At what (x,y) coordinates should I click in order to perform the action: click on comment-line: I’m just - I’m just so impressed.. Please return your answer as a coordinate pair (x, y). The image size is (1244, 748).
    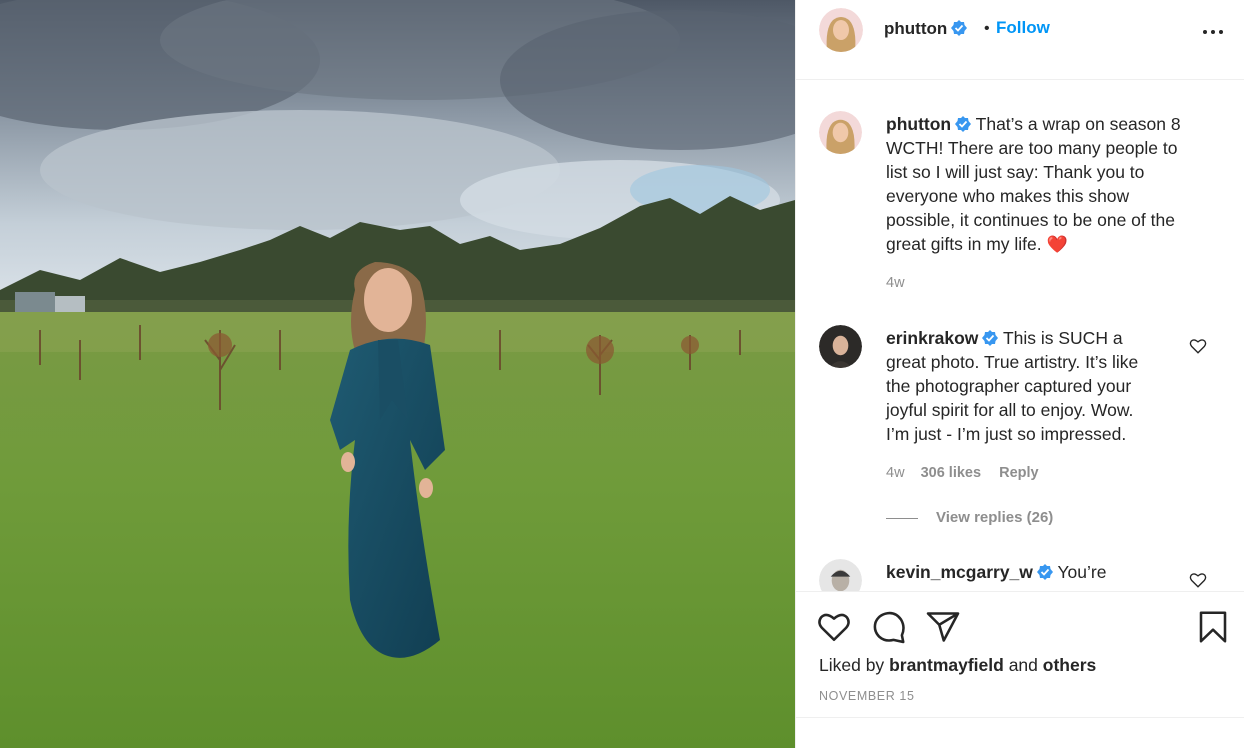
    Looking at the image, I should click on (1006, 434).